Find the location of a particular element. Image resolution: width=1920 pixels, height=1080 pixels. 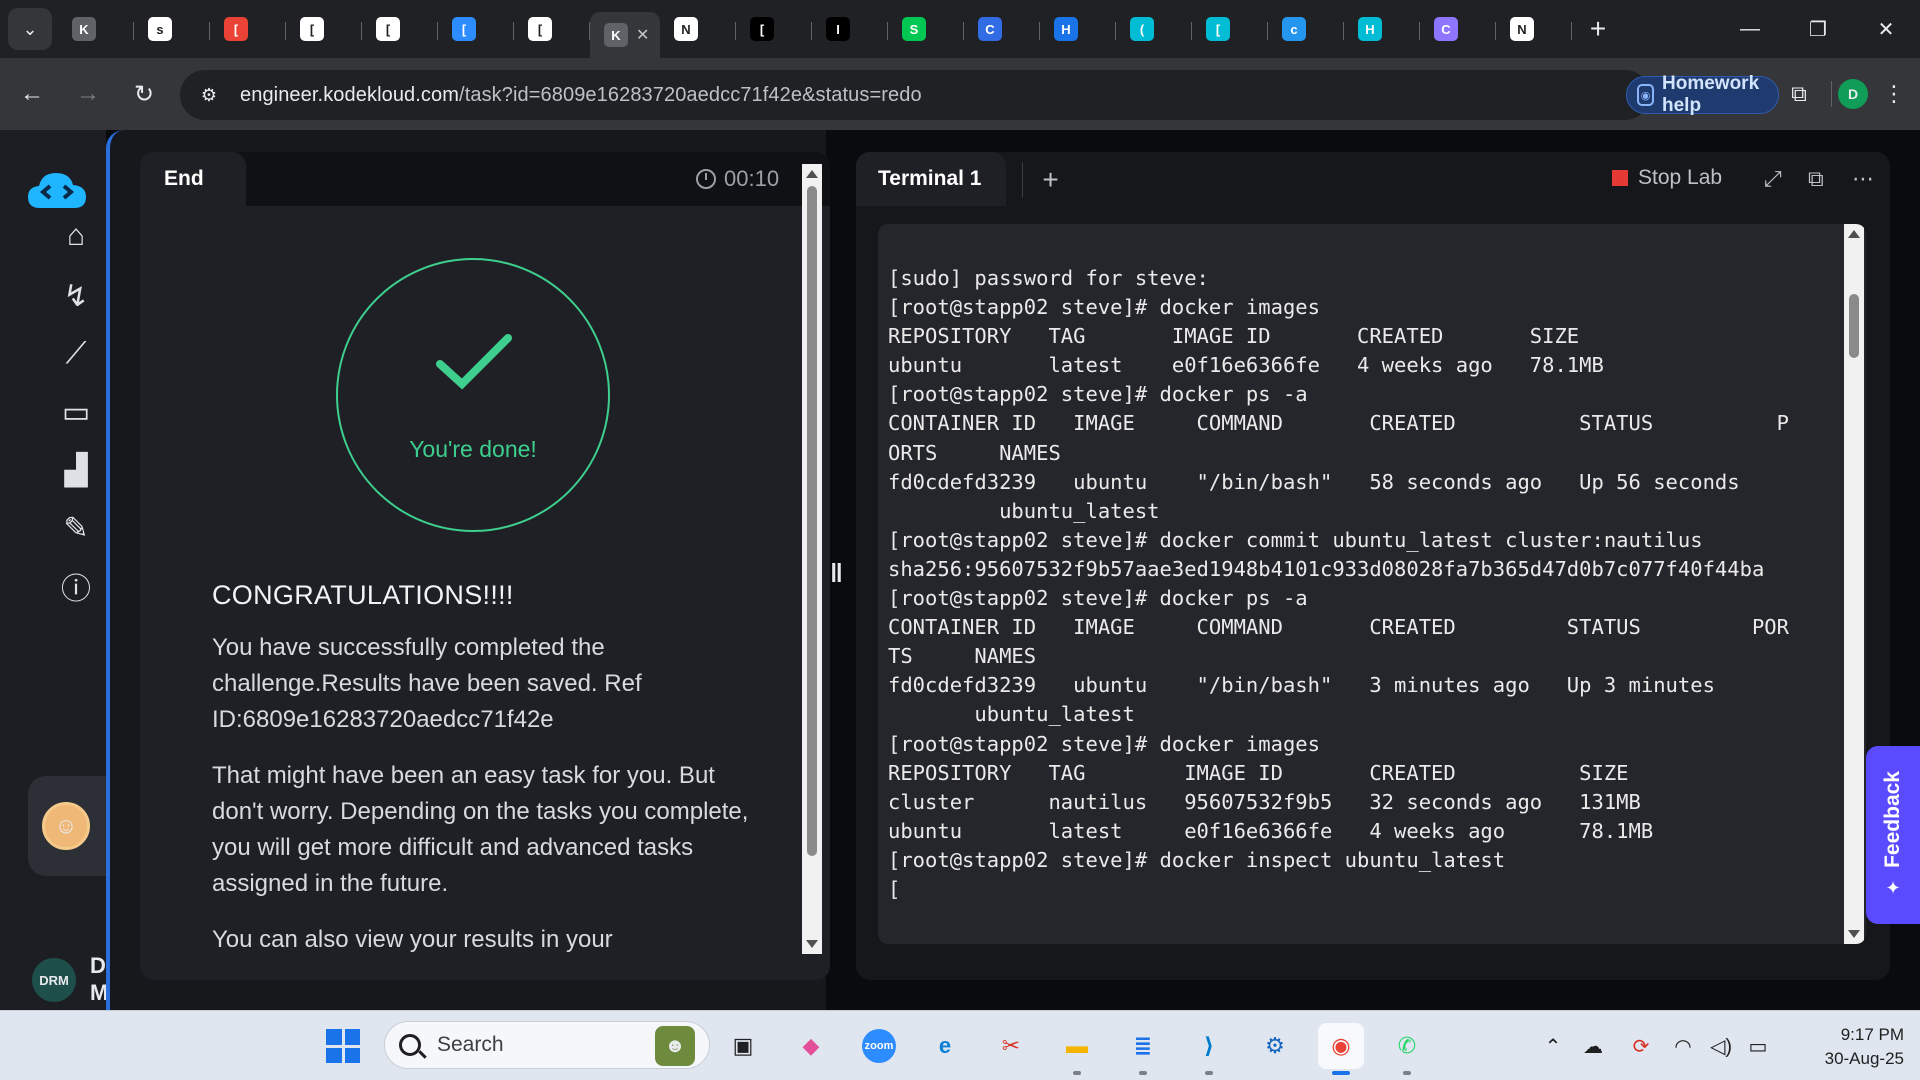

open-external-button: ⧉ is located at coordinates (1816, 179).